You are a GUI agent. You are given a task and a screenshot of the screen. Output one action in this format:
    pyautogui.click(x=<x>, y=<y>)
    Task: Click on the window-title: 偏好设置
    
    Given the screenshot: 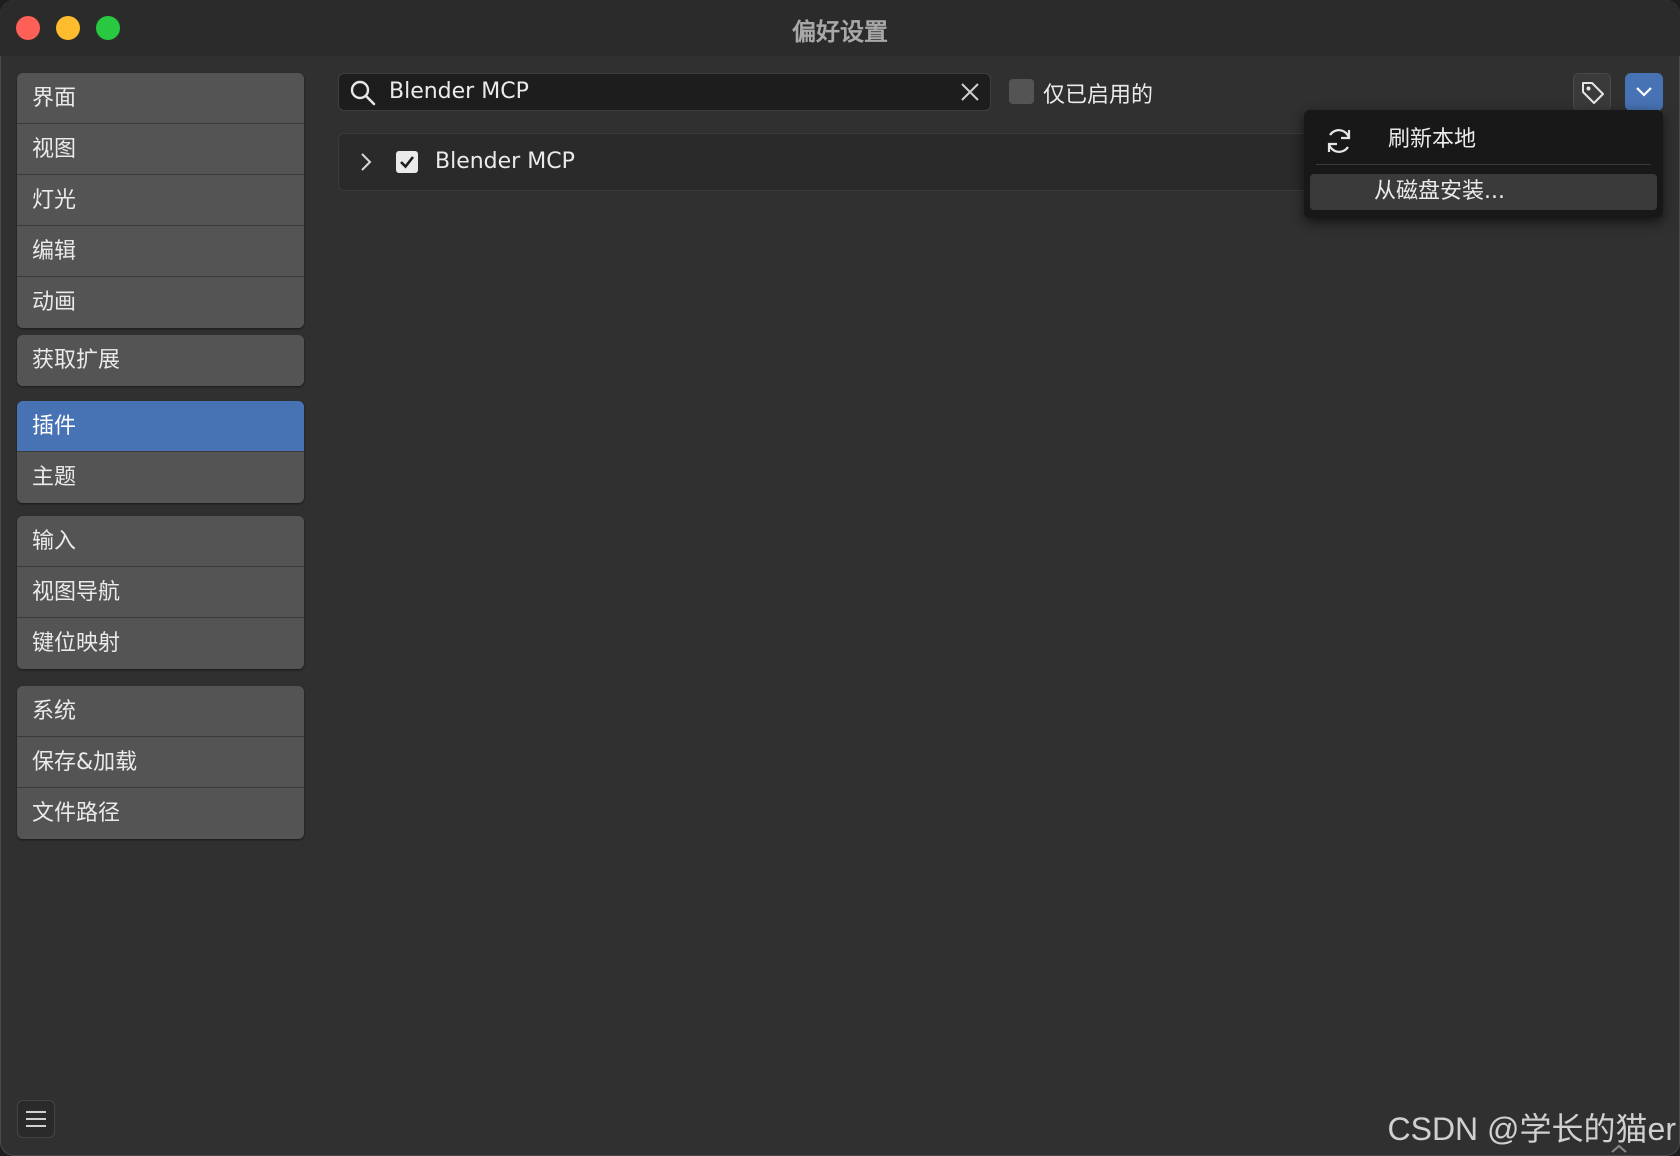 What is the action you would take?
    pyautogui.click(x=840, y=32)
    